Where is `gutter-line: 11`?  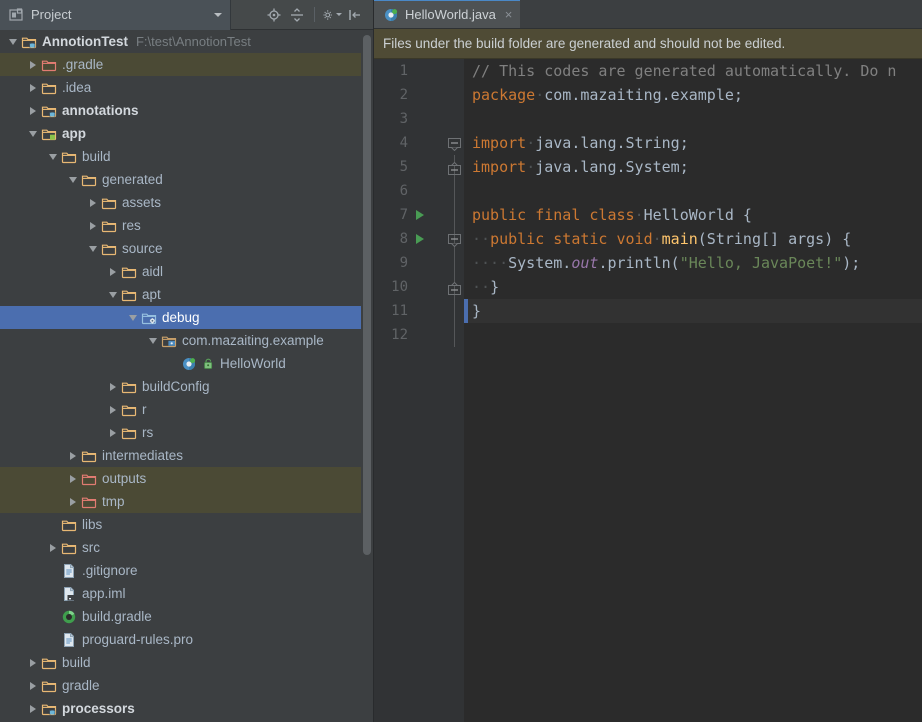 gutter-line: 11 is located at coordinates (410, 311).